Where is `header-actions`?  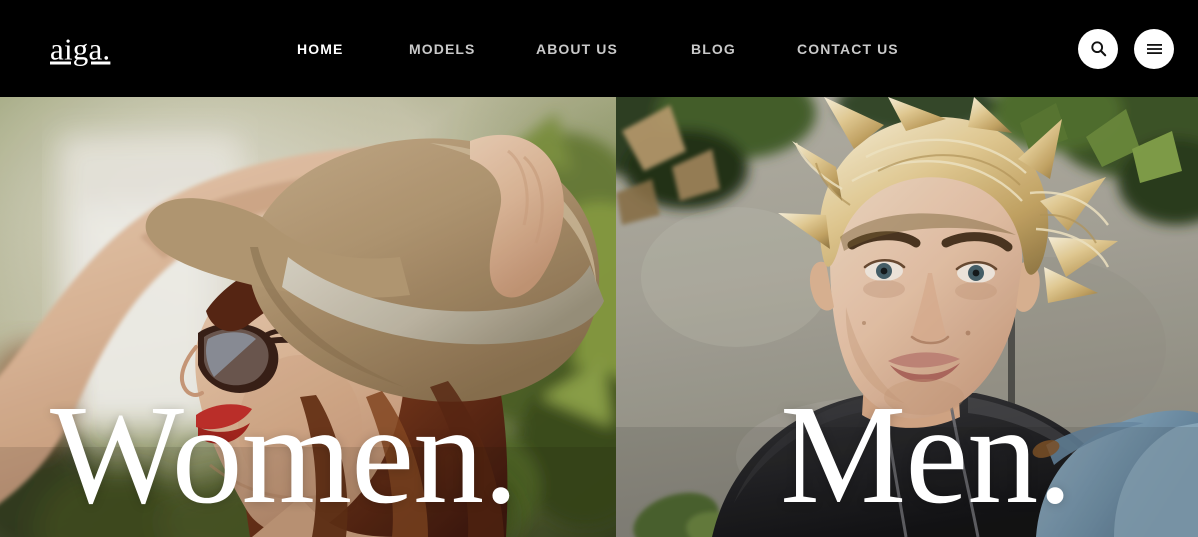
header-actions is located at coordinates (1126, 48).